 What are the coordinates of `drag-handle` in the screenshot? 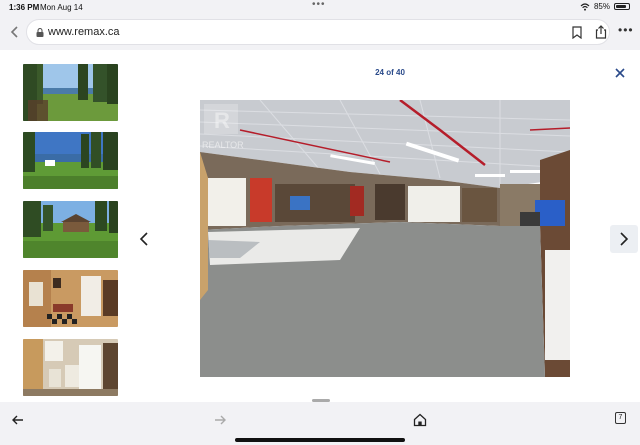 It's located at (321, 400).